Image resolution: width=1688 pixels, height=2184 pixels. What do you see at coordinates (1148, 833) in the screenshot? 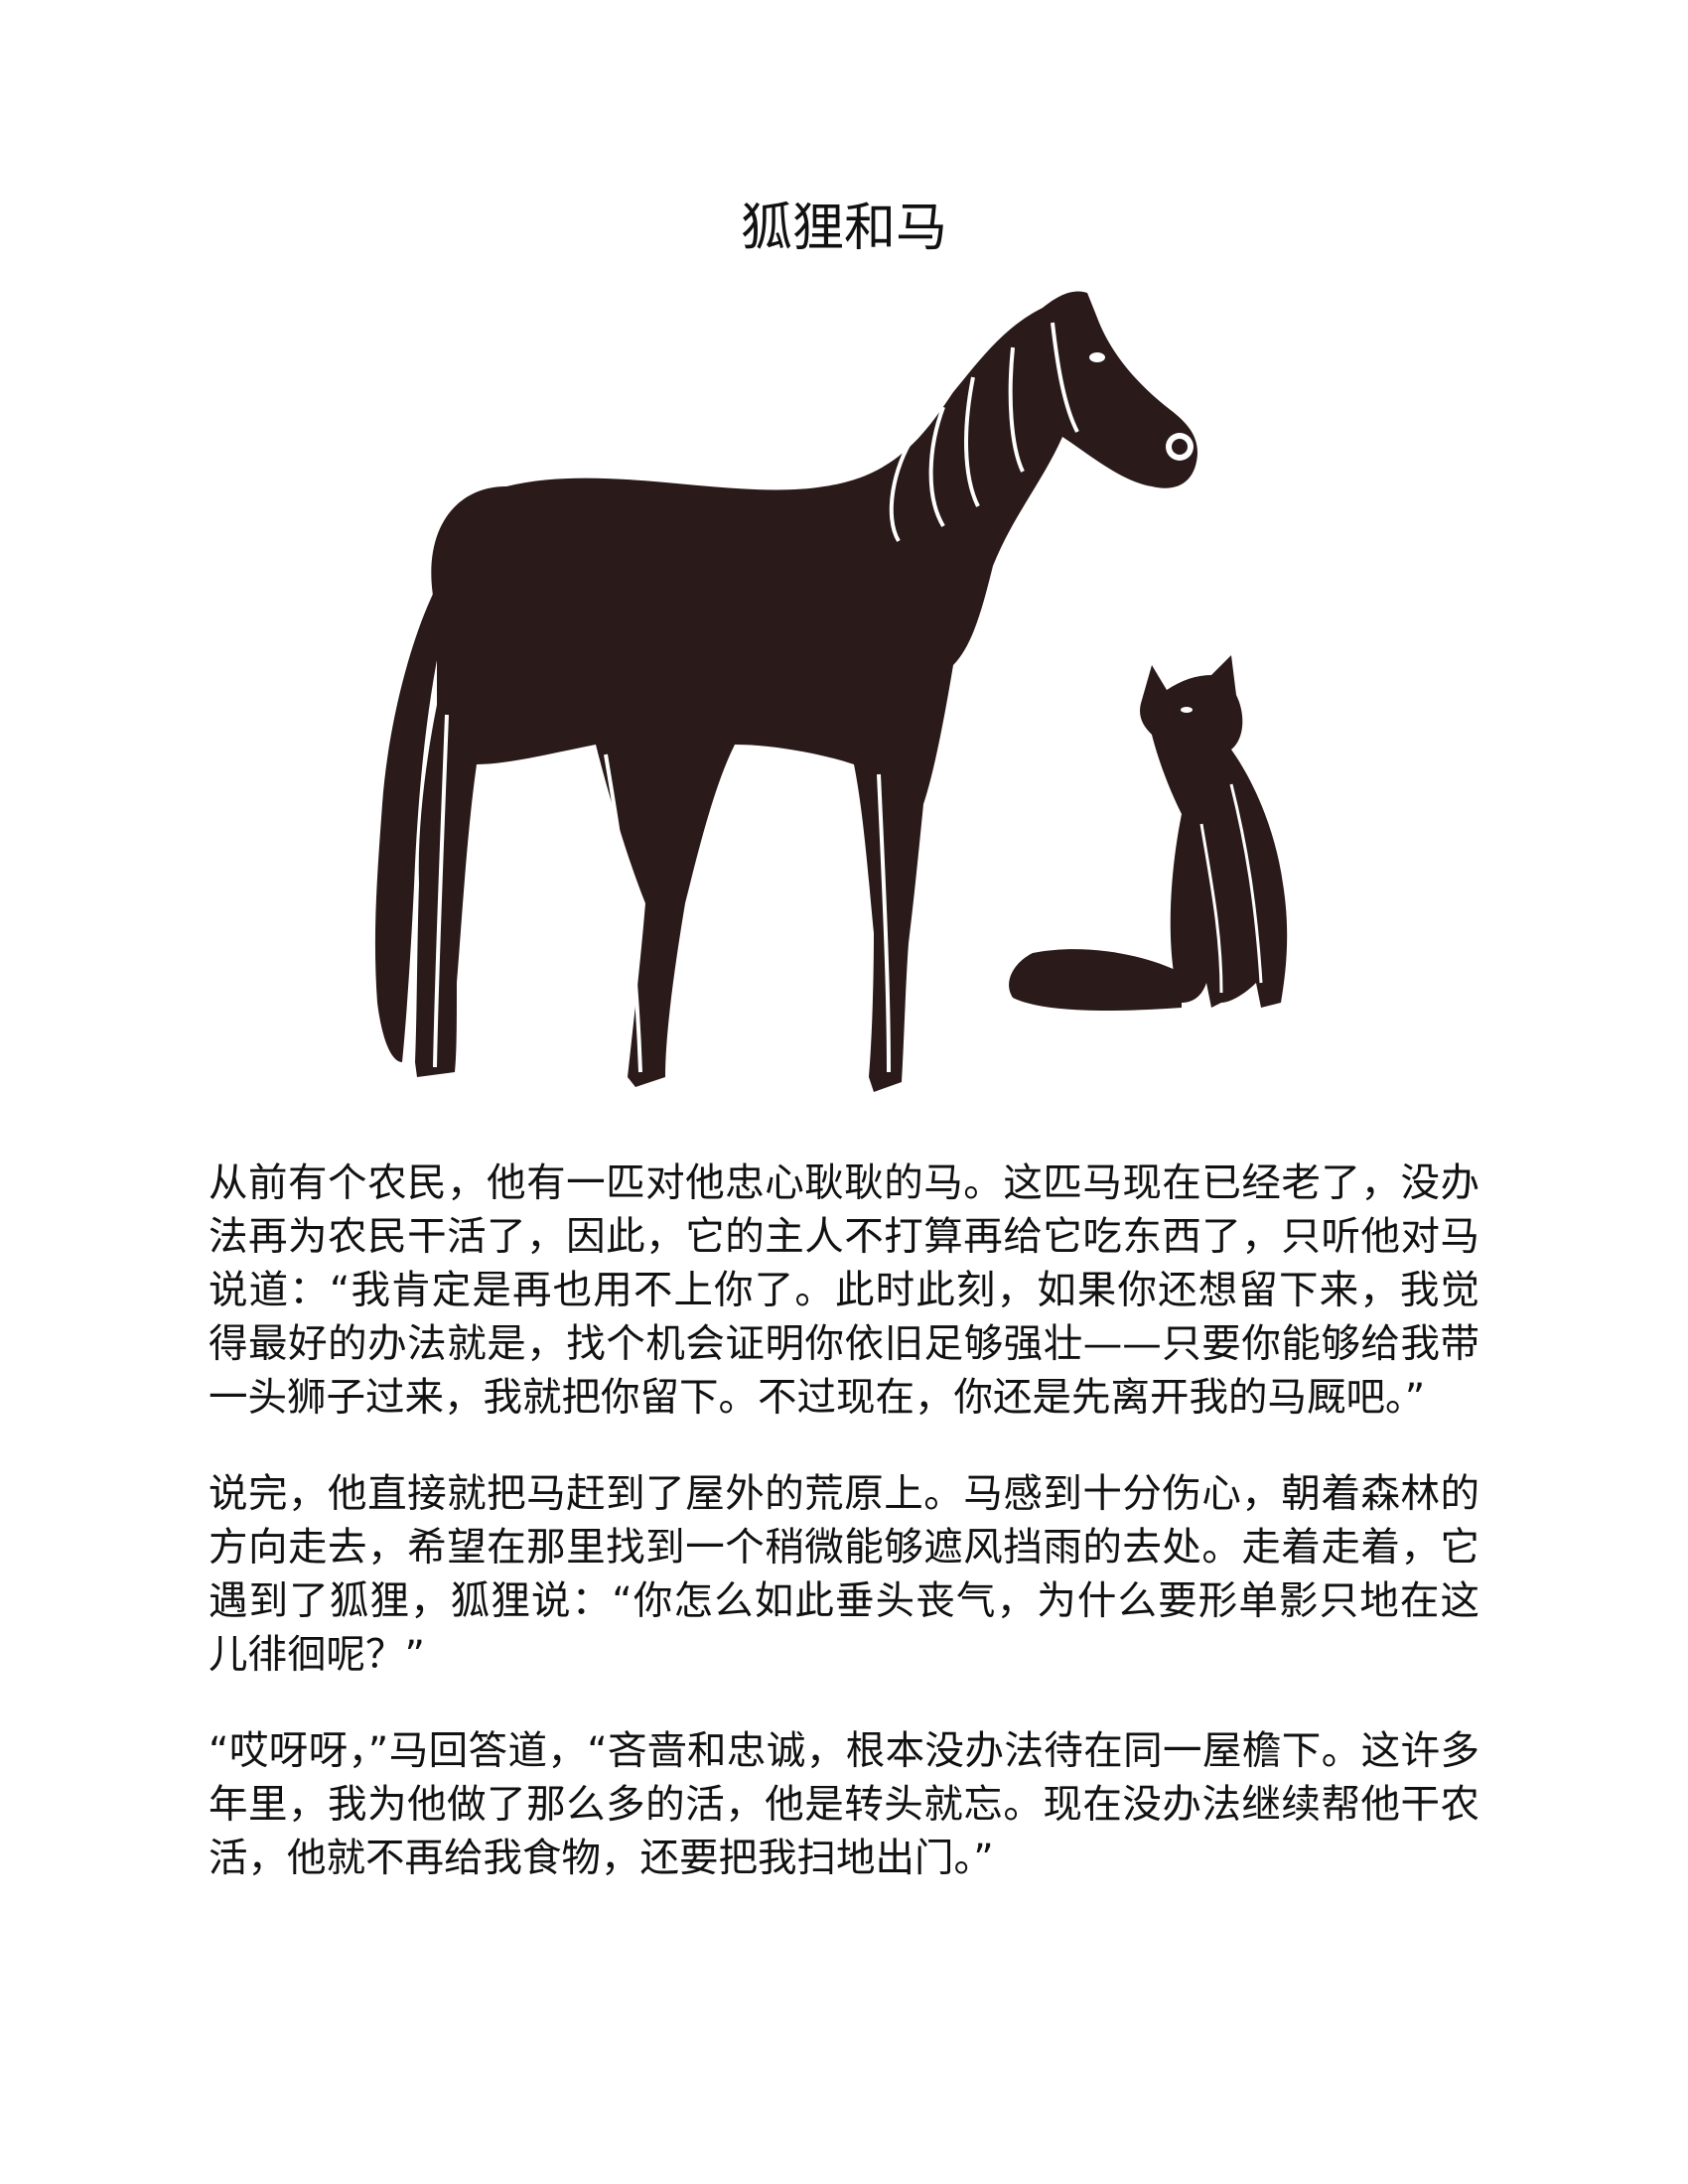
I see `fox-icon` at bounding box center [1148, 833].